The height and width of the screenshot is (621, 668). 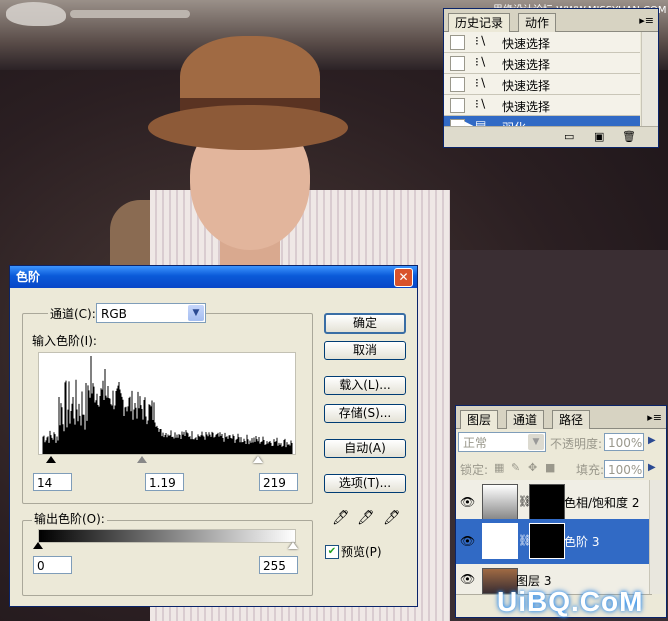 I want to click on cancel-button: 取消, so click(x=365, y=350).